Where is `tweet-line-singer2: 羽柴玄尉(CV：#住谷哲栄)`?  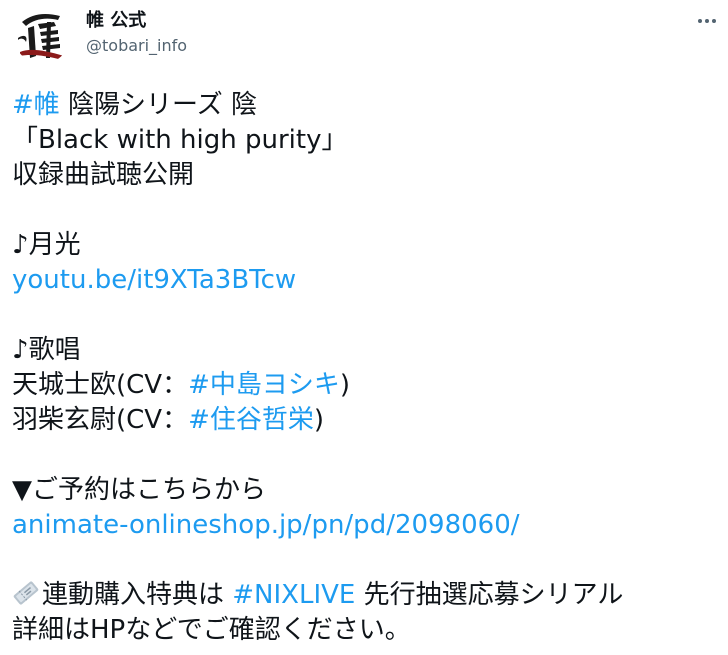
tweet-line-singer2: 羽柴玄尉(CV：#住谷哲栄) is located at coordinates (365, 420).